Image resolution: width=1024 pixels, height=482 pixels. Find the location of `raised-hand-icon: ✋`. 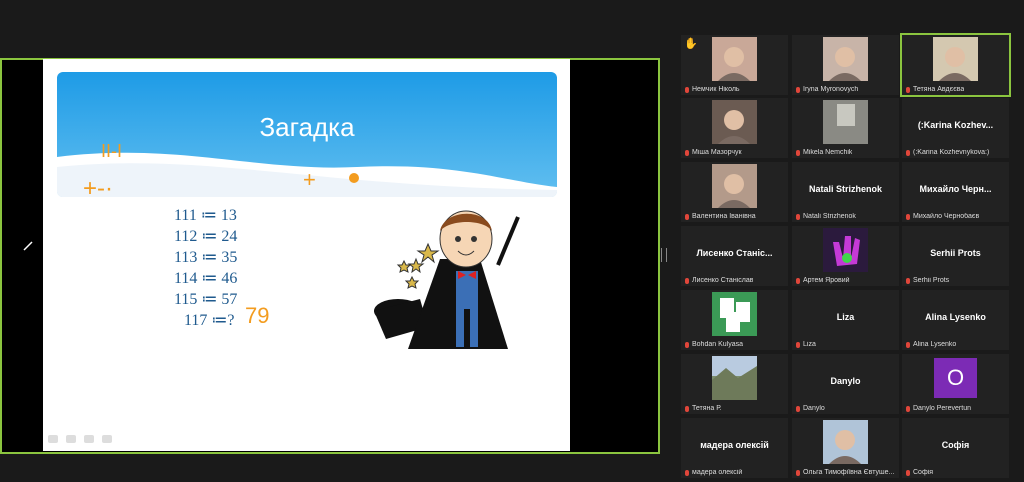

raised-hand-icon: ✋ is located at coordinates (691, 44).